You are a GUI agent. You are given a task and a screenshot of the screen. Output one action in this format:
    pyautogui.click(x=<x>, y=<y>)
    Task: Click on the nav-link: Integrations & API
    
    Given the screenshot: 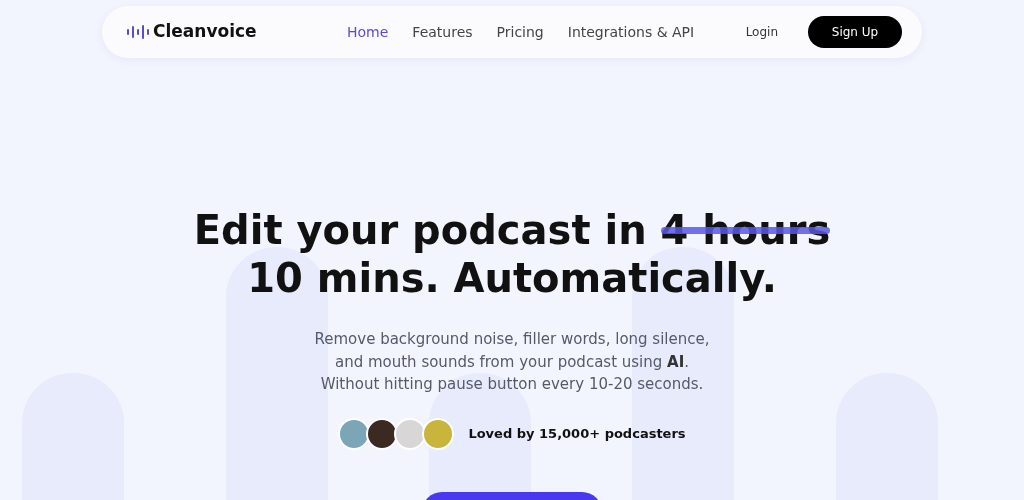 What is the action you would take?
    pyautogui.click(x=631, y=32)
    